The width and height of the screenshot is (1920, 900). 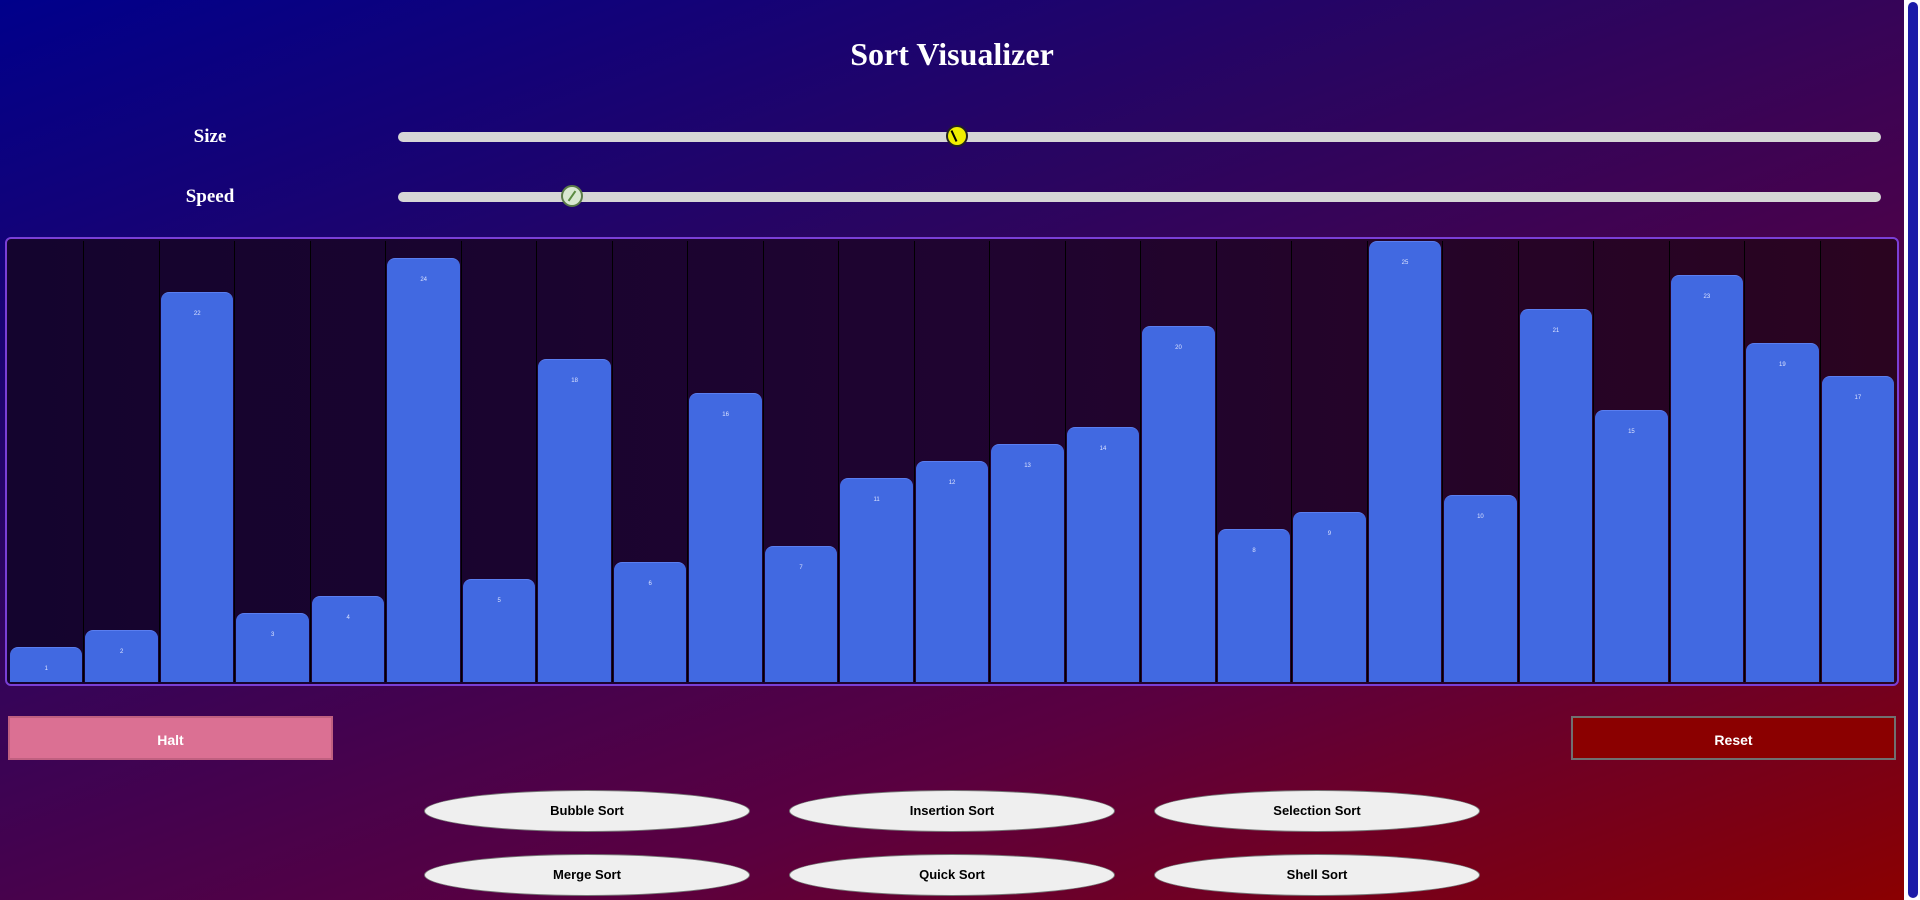 I want to click on speed-slider-row: Speed, so click(x=952, y=197).